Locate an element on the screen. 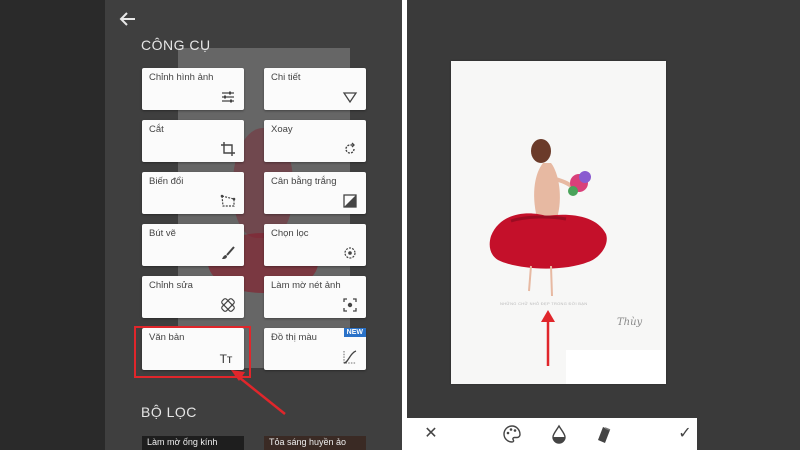  tool-tile-lens-blur: Làm mờ nét ảnh is located at coordinates (315, 297).